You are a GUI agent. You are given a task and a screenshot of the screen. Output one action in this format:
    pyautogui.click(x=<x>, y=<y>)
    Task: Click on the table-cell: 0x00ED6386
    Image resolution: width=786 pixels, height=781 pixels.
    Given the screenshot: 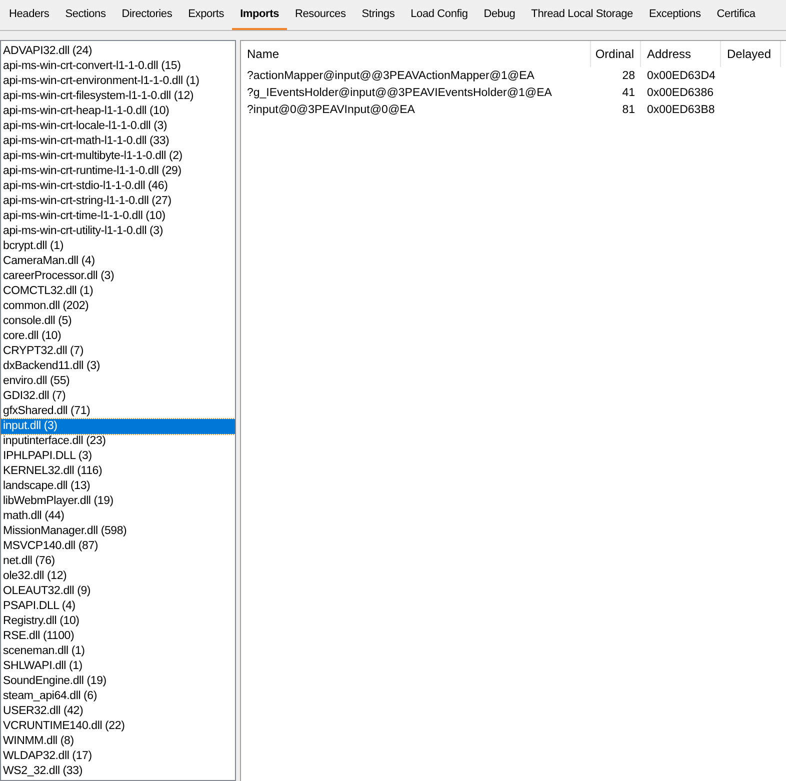 What is the action you would take?
    pyautogui.click(x=680, y=92)
    